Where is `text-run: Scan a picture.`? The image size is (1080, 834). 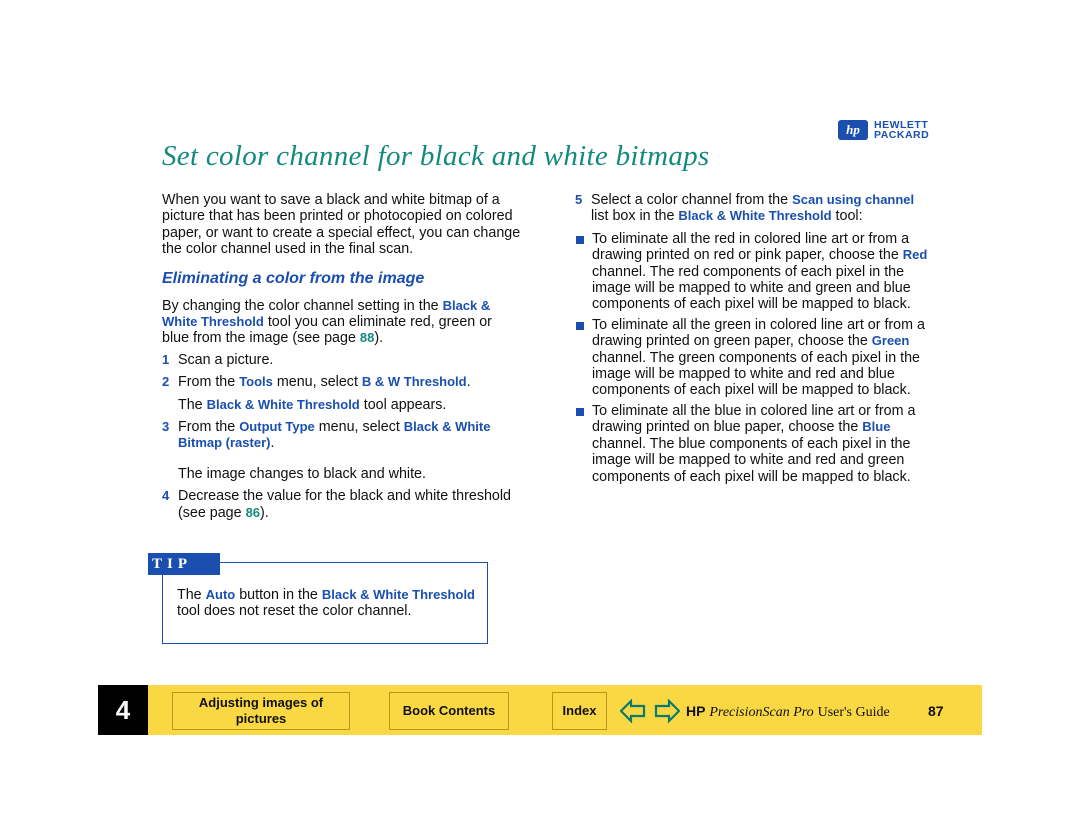
text-run: Scan a picture. is located at coordinates (226, 359).